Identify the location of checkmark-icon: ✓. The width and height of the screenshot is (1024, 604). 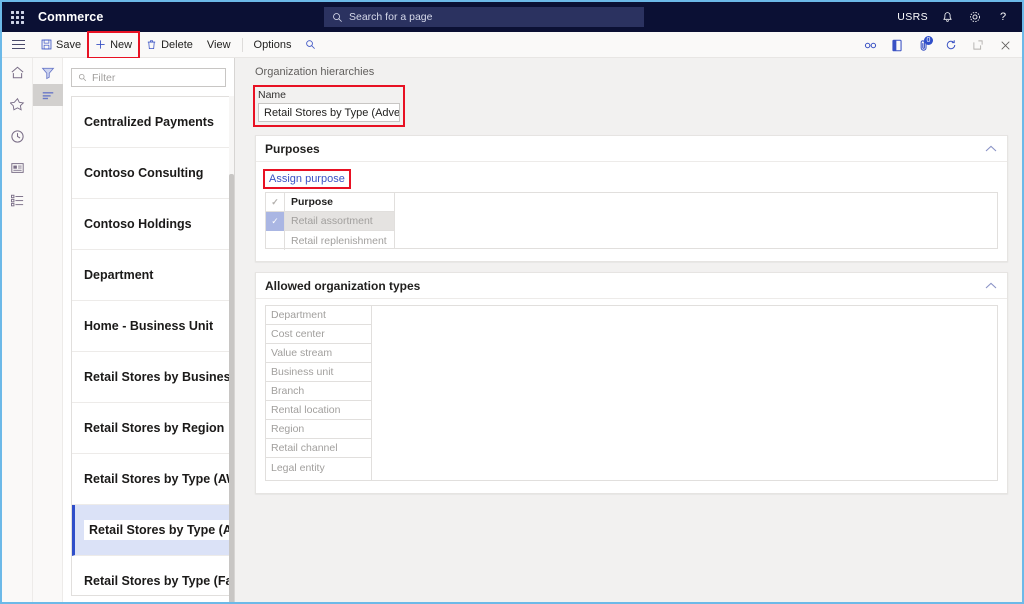
(275, 202).